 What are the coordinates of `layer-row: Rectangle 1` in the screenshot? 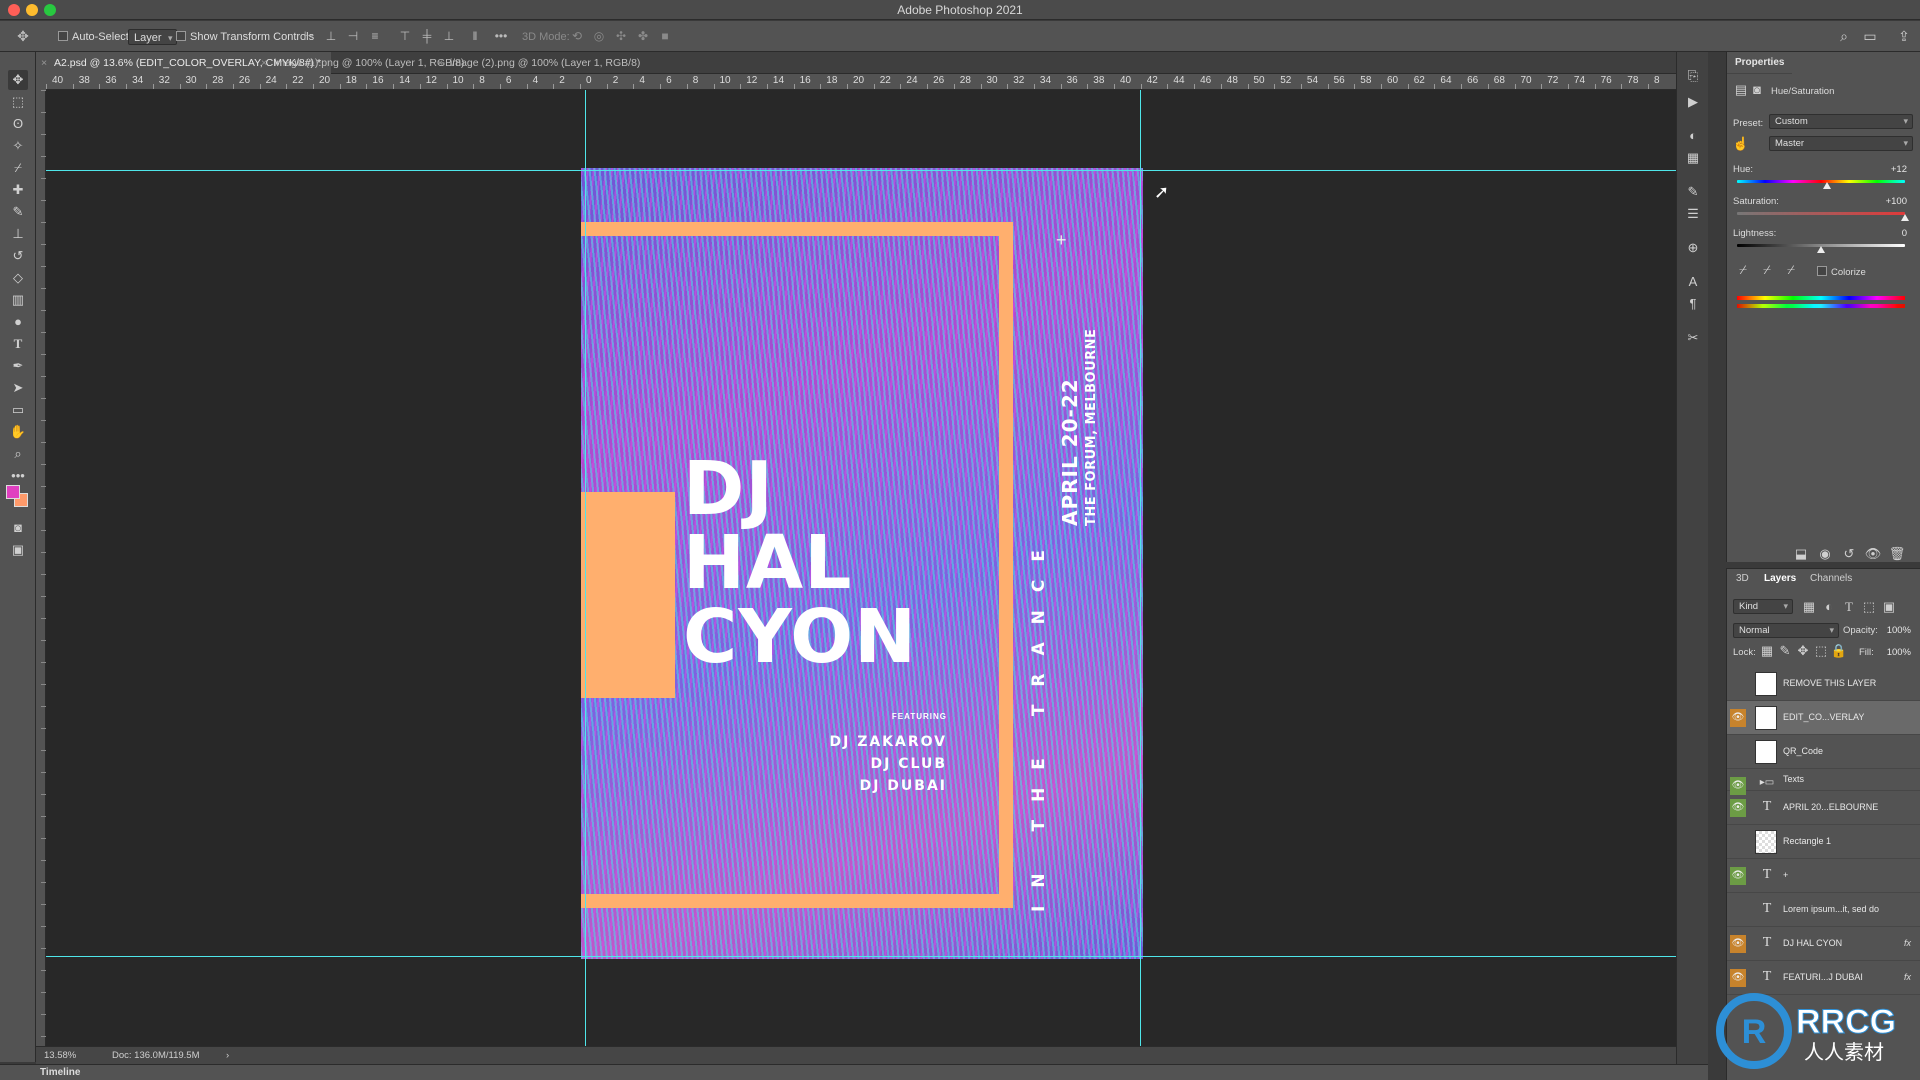 It's located at (1823, 842).